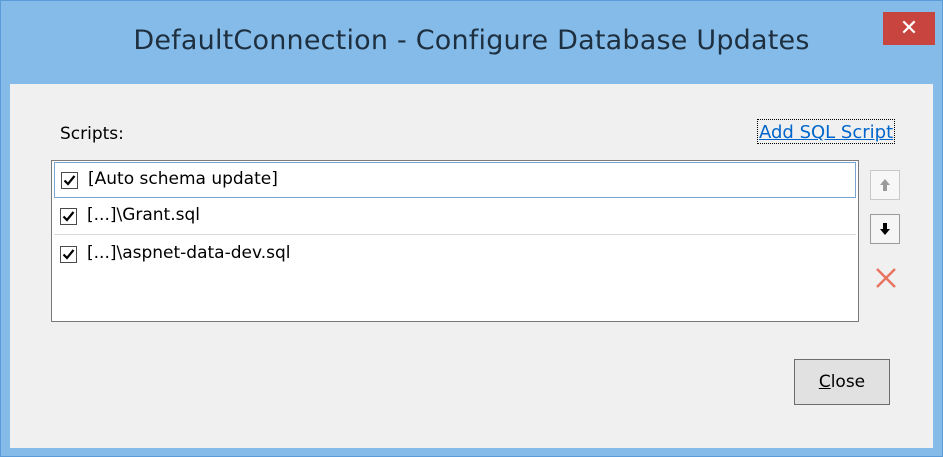 The height and width of the screenshot is (457, 943). What do you see at coordinates (92, 134) in the screenshot?
I see `scripts-label: Scripts:` at bounding box center [92, 134].